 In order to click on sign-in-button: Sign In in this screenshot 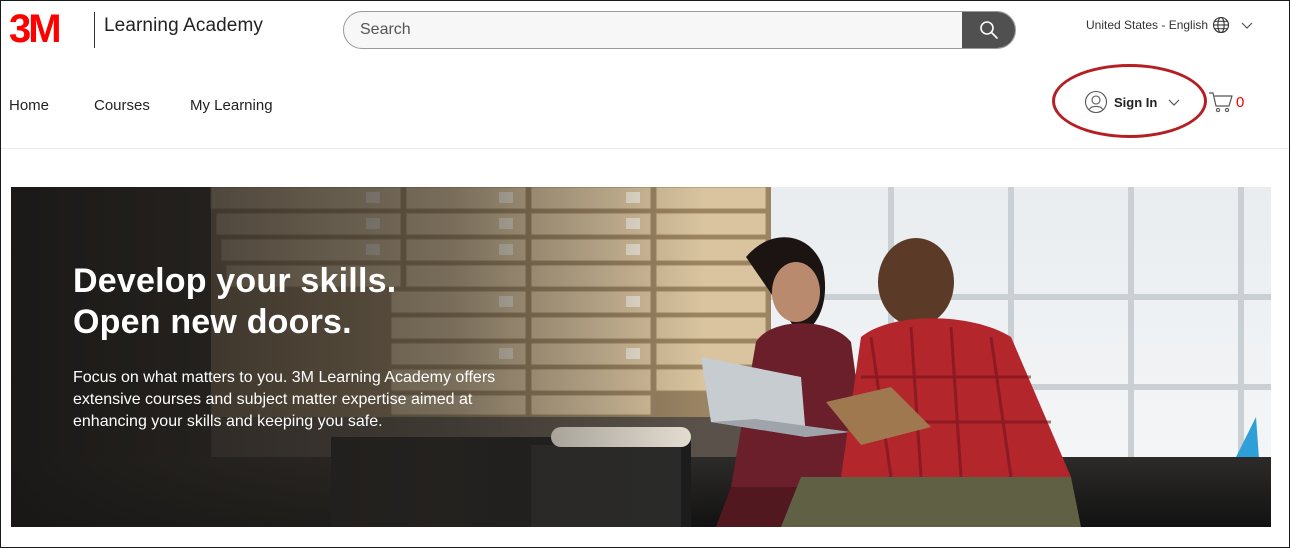, I will do `click(1132, 102)`.